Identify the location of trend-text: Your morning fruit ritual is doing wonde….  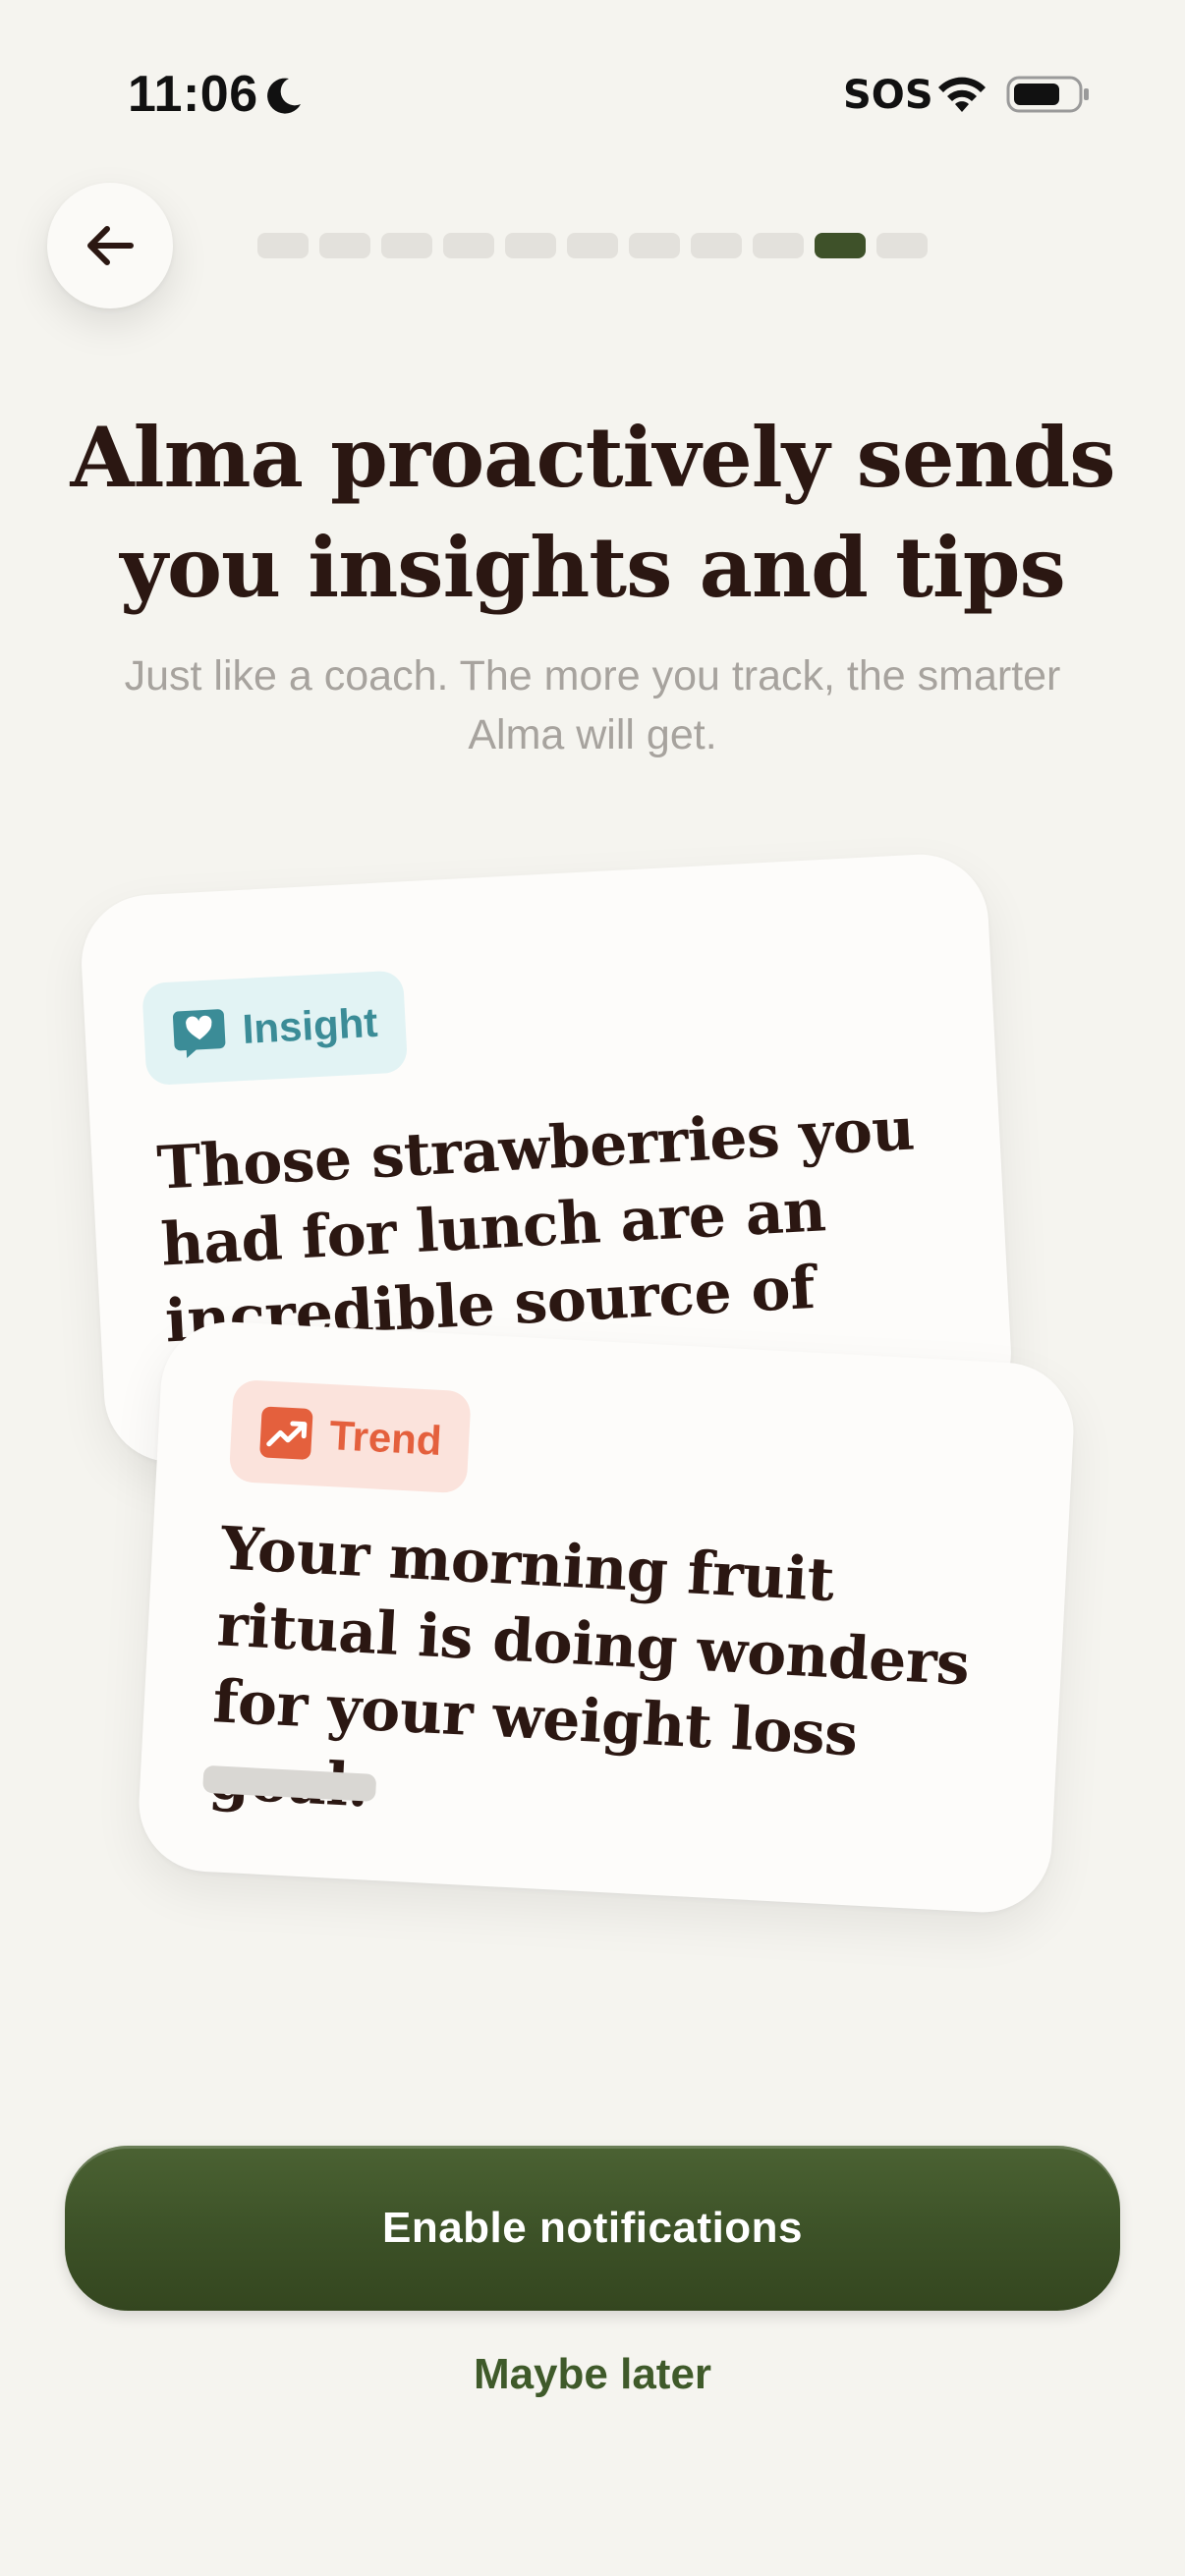
(590, 1667).